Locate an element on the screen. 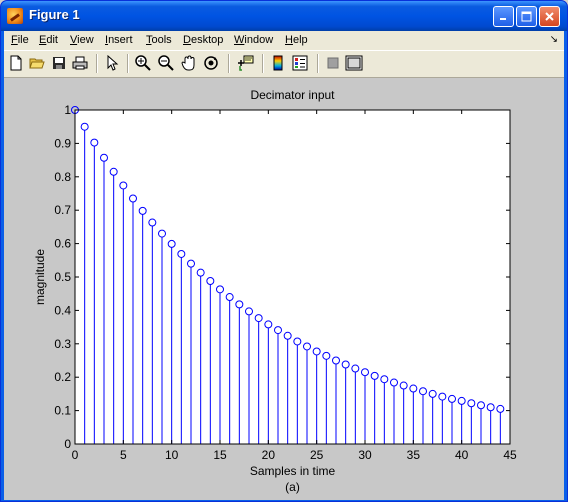 Image resolution: width=568 pixels, height=502 pixels. menu-edit: Edit is located at coordinates (48, 40).